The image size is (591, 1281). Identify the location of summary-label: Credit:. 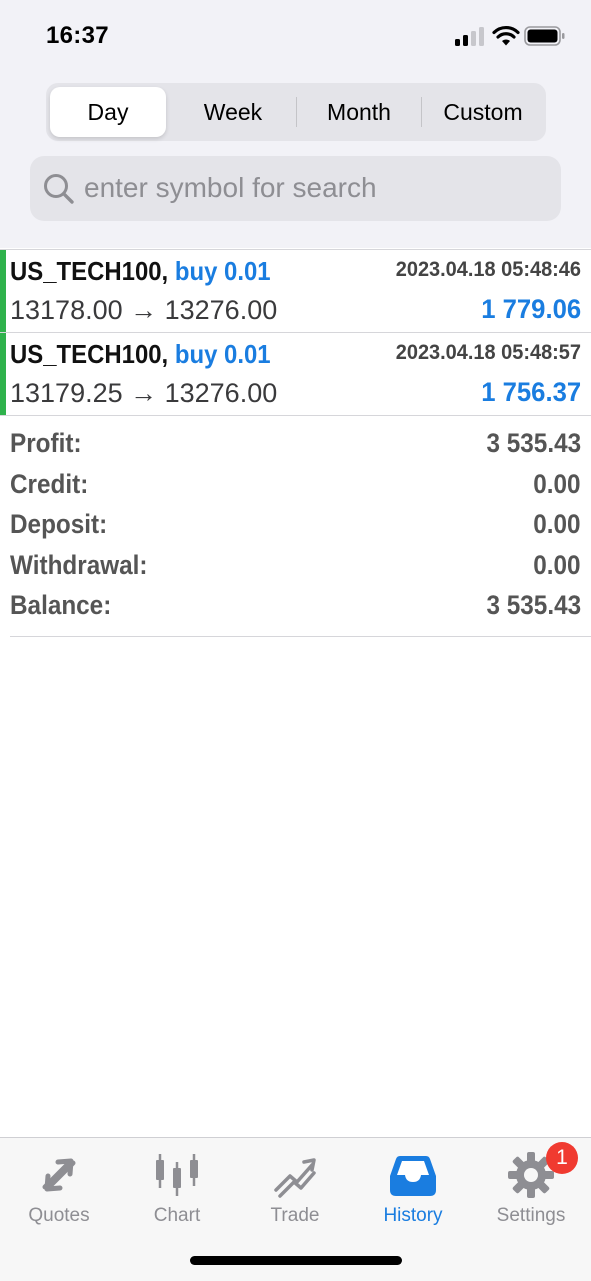
(49, 483).